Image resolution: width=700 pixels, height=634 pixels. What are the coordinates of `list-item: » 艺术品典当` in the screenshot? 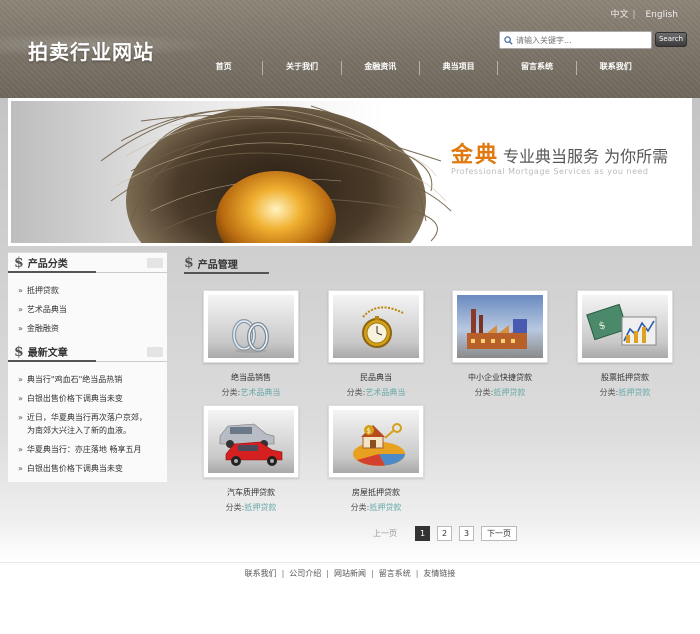 It's located at (92, 309).